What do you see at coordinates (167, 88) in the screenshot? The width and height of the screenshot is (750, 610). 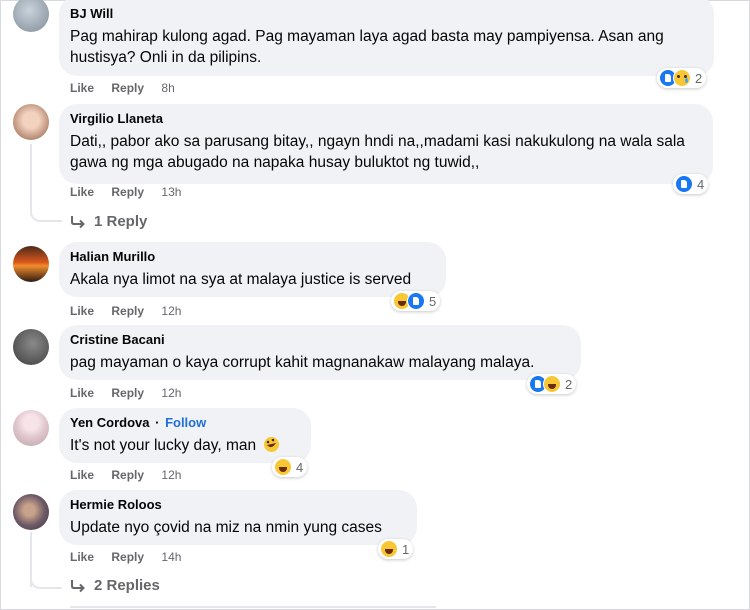 I see `timestamp: 8h` at bounding box center [167, 88].